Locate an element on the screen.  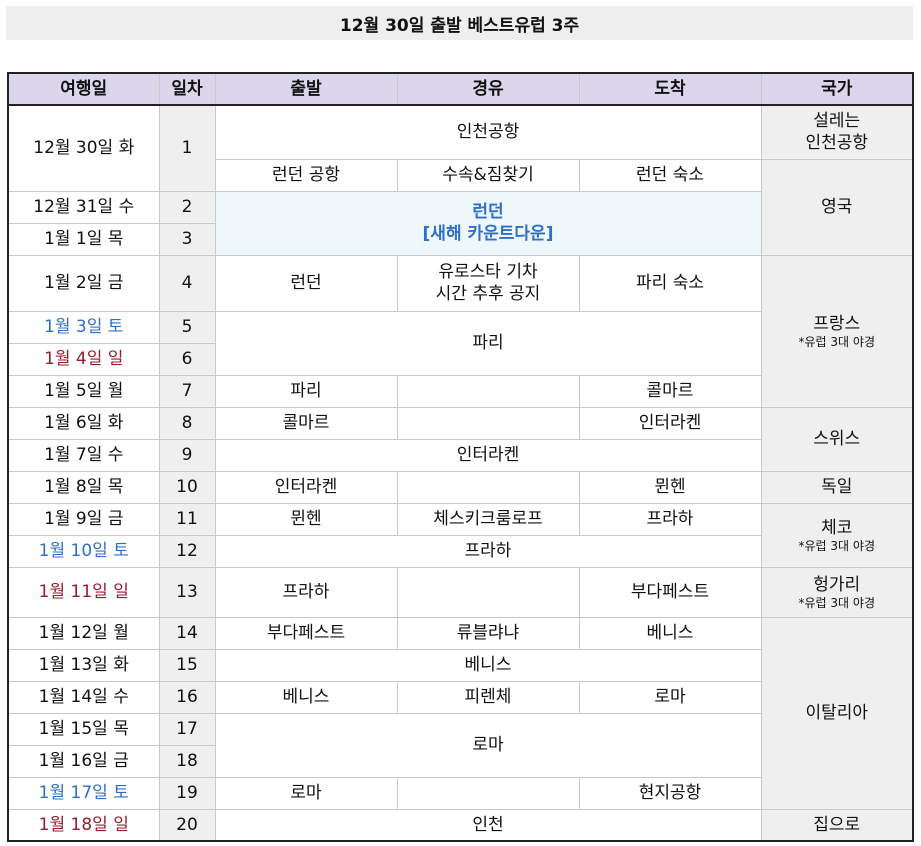
country-cell: 체코 *유럽 3대 야경 is located at coordinates (837, 535).